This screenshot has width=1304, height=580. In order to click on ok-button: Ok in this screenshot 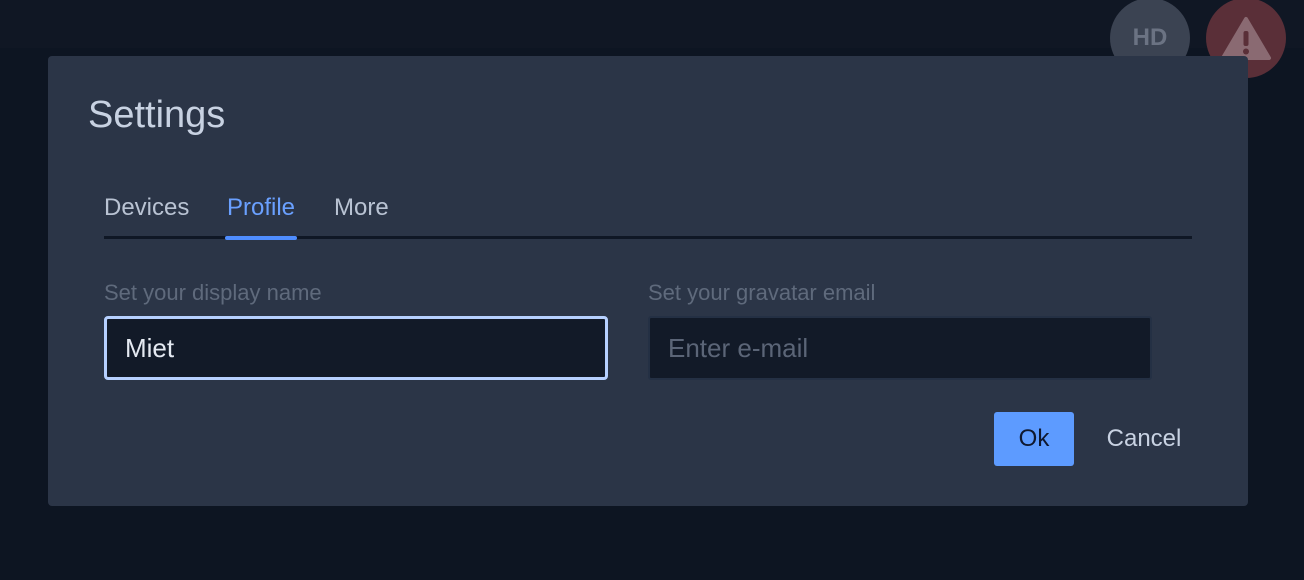, I will do `click(1034, 439)`.